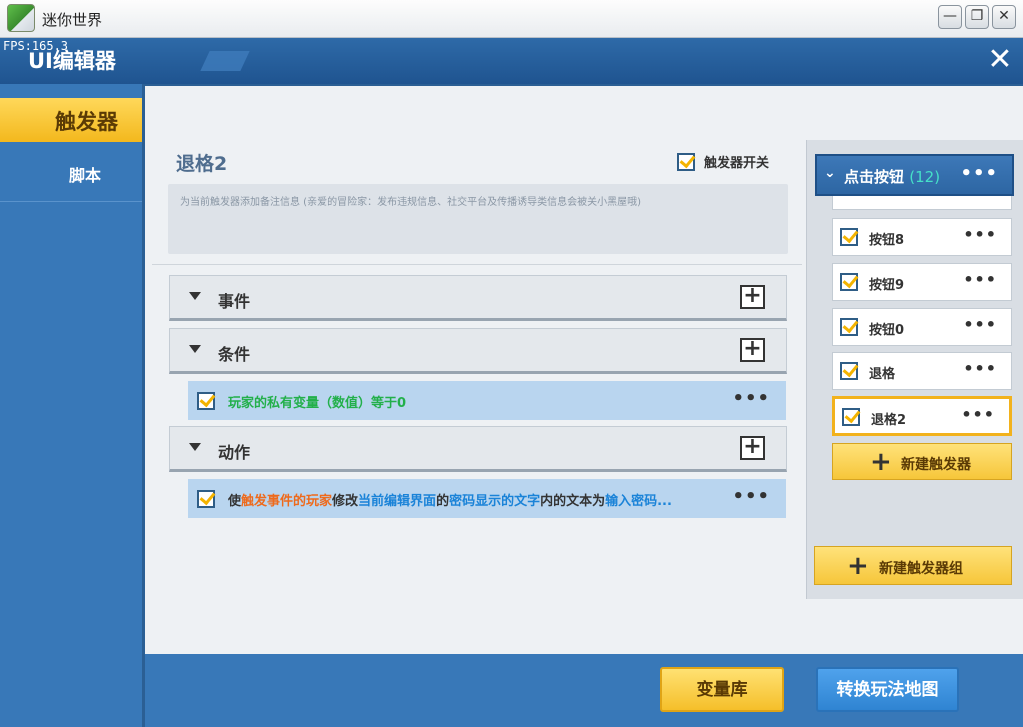 The width and height of the screenshot is (1023, 727). I want to click on new-trigger-group-button: + 新建触发器组, so click(913, 565).